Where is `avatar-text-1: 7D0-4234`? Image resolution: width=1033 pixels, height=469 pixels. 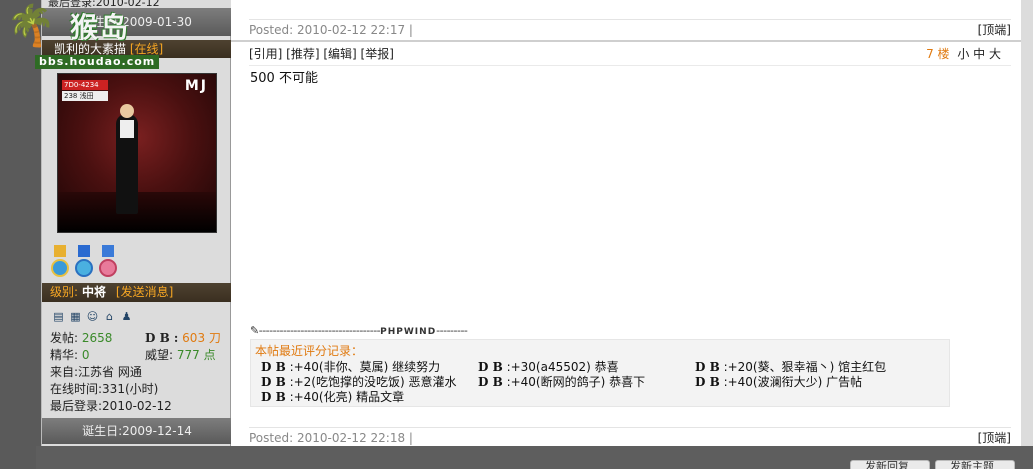
avatar-text-1: 7D0-4234 is located at coordinates (85, 85).